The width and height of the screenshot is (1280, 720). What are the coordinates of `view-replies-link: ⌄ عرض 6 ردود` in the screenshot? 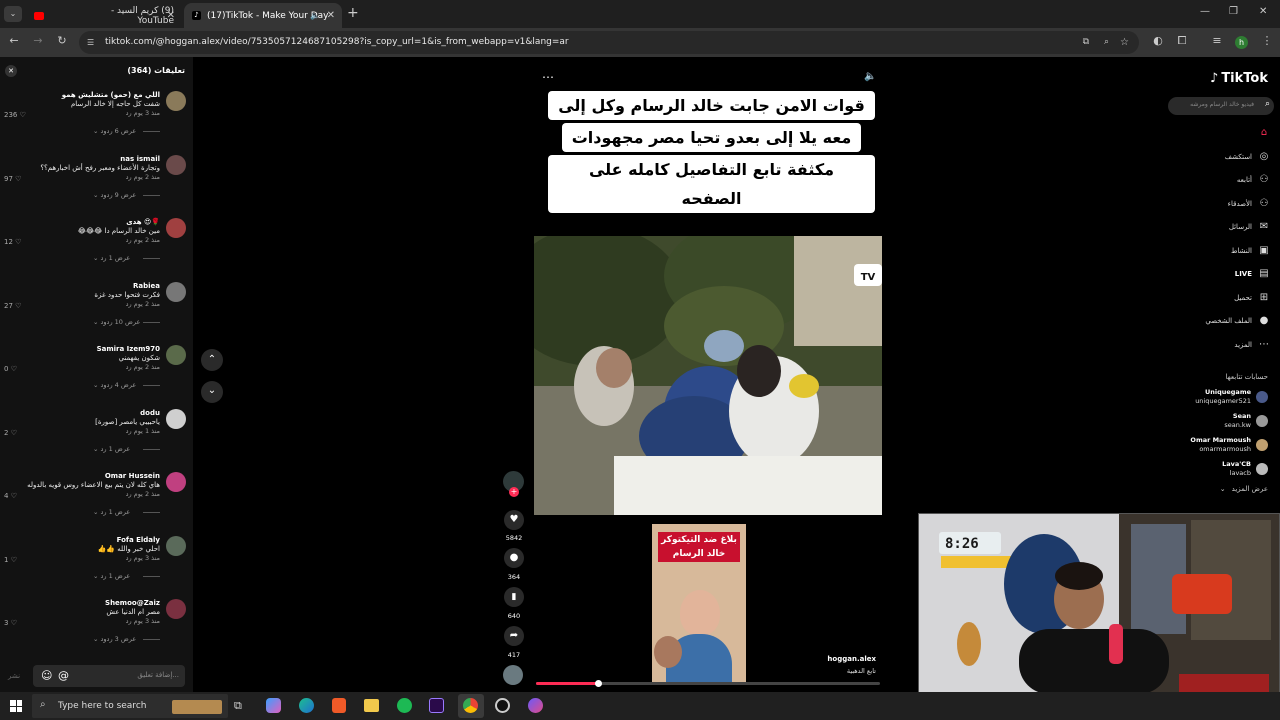 It's located at (114, 131).